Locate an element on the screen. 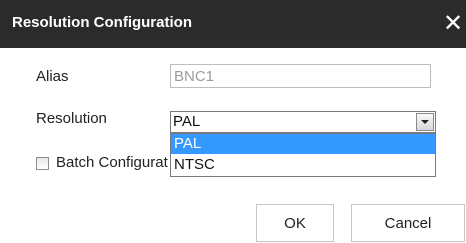  dialog-title: Resolution Configuration is located at coordinates (102, 22).